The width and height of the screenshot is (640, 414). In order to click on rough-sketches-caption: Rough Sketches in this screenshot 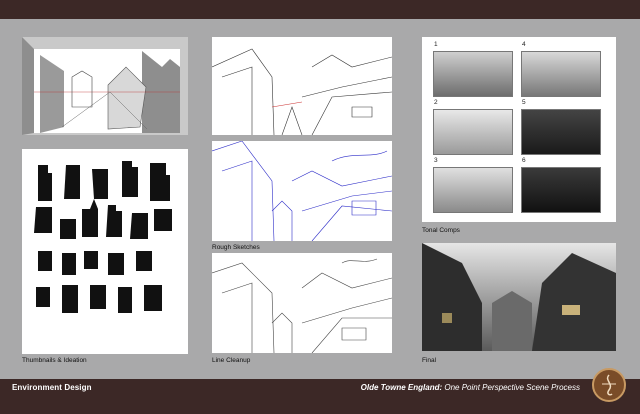, I will do `click(236, 247)`.